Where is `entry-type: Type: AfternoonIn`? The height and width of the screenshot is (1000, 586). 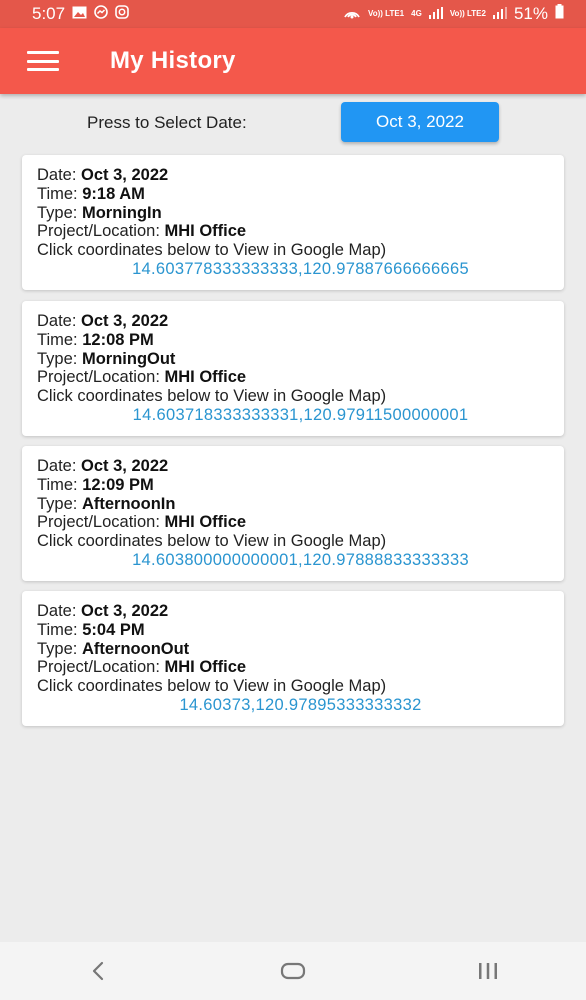 entry-type: Type: AfternoonIn is located at coordinates (300, 504).